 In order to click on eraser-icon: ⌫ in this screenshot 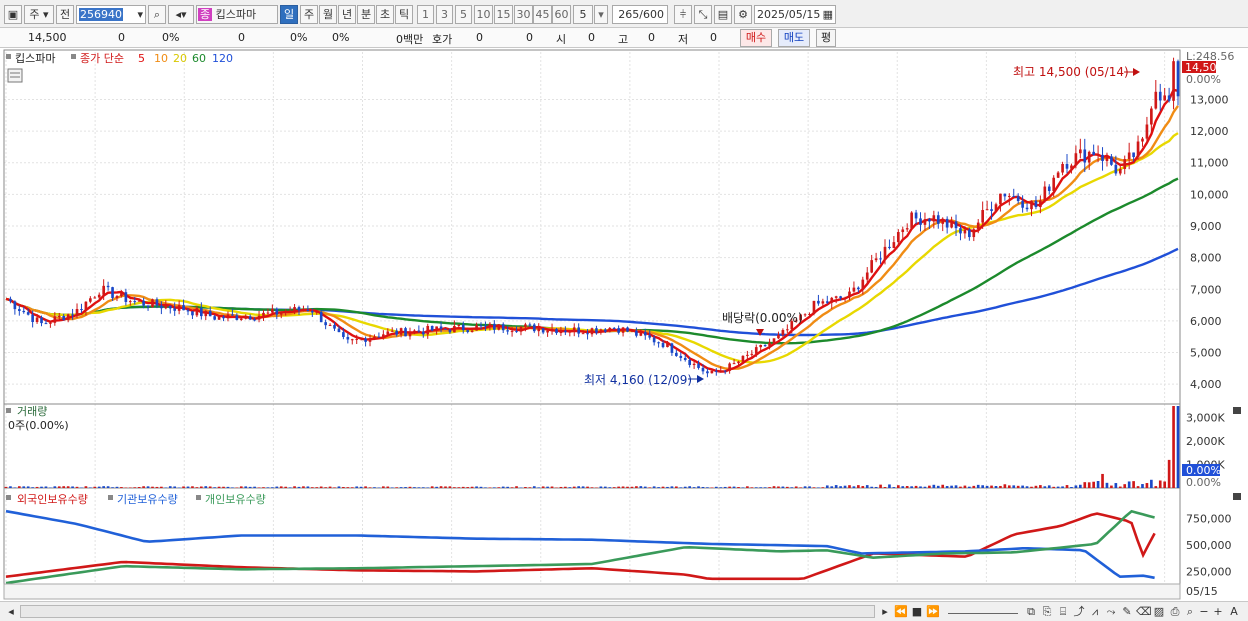, I will do `click(1144, 611)`.